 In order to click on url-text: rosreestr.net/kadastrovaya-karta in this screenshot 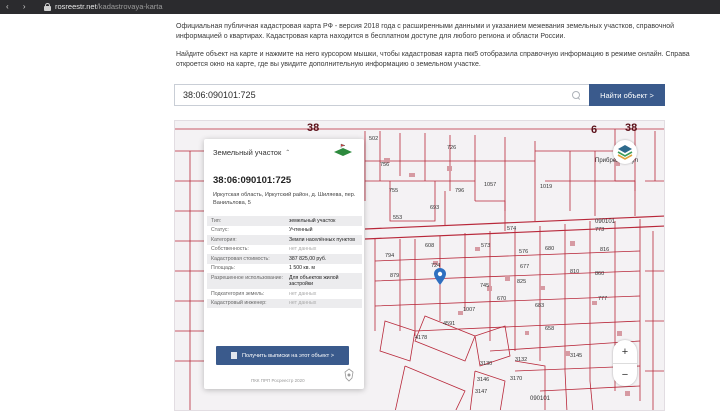, I will do `click(109, 6)`.